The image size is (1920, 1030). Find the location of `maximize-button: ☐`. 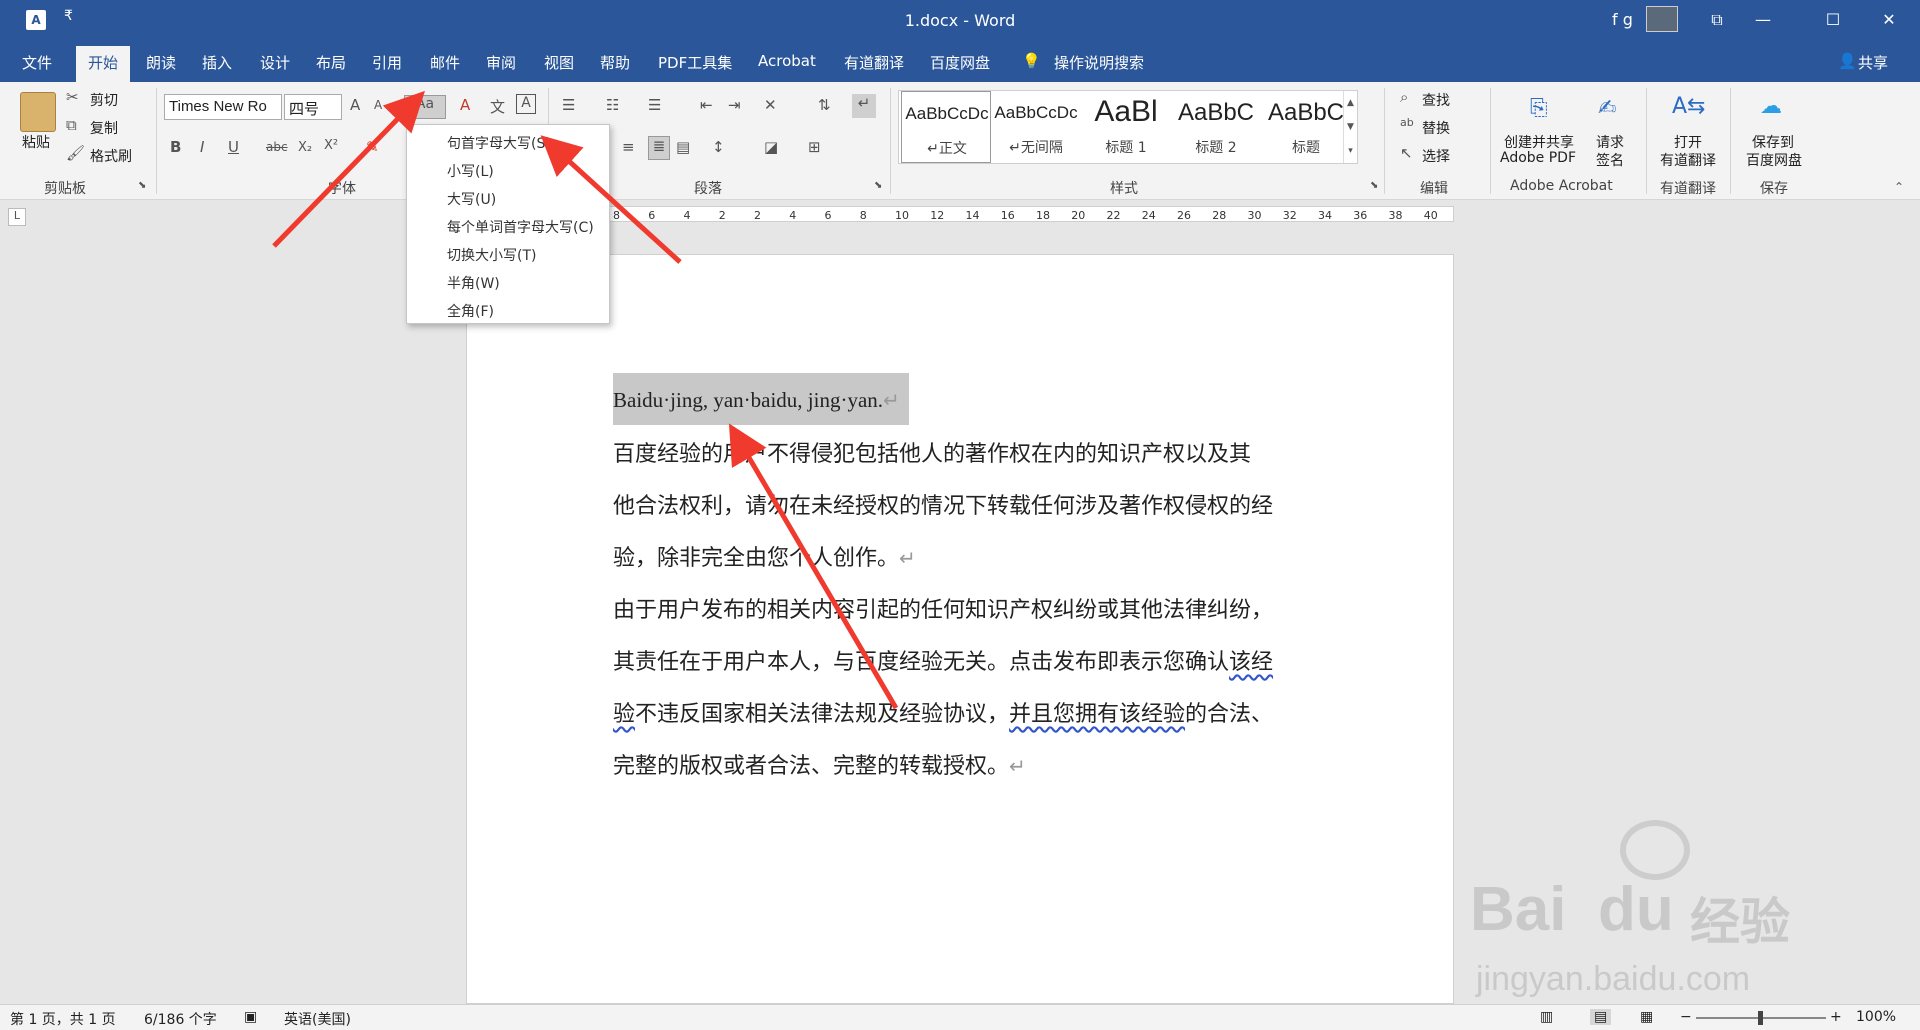

maximize-button: ☐ is located at coordinates (1833, 20).